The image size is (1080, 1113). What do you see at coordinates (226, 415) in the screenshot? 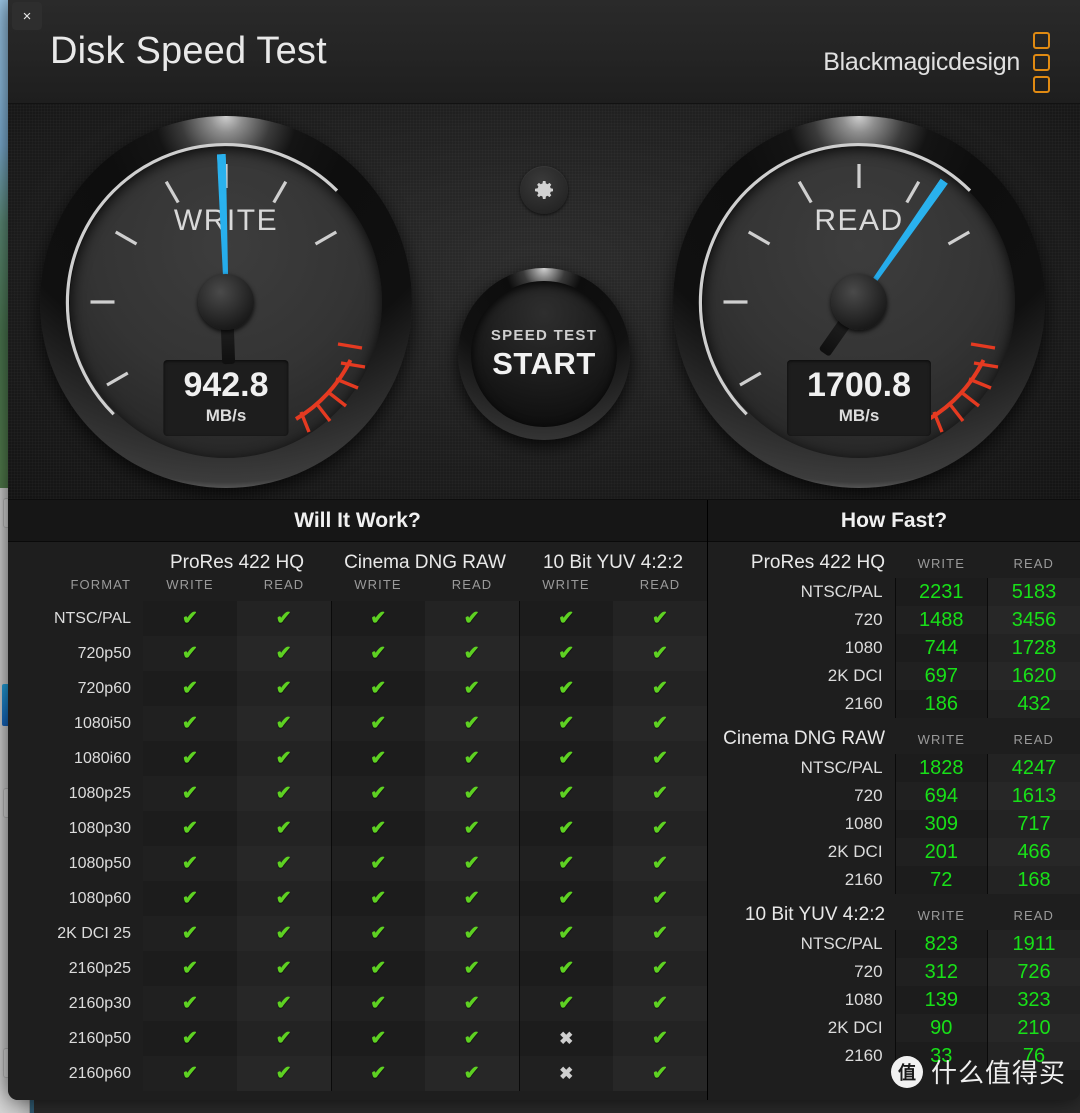
I see `write-unit: MB/s` at bounding box center [226, 415].